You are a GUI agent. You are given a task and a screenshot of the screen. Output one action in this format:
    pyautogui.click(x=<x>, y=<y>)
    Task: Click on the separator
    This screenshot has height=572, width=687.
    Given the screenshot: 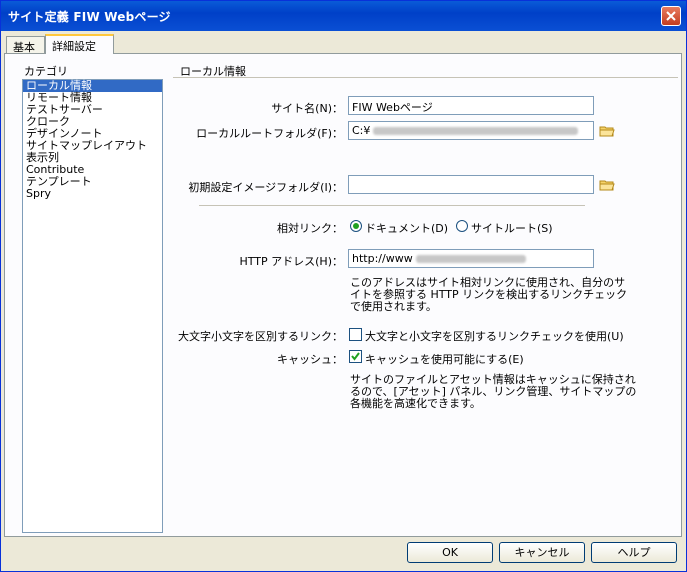 What is the action you would take?
    pyautogui.click(x=392, y=205)
    